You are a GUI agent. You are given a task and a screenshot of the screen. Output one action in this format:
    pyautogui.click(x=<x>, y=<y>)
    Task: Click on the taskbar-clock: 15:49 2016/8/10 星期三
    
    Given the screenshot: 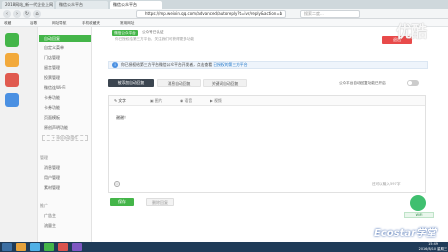 What is the action you would take?
    pyautogui.click(x=433, y=247)
    